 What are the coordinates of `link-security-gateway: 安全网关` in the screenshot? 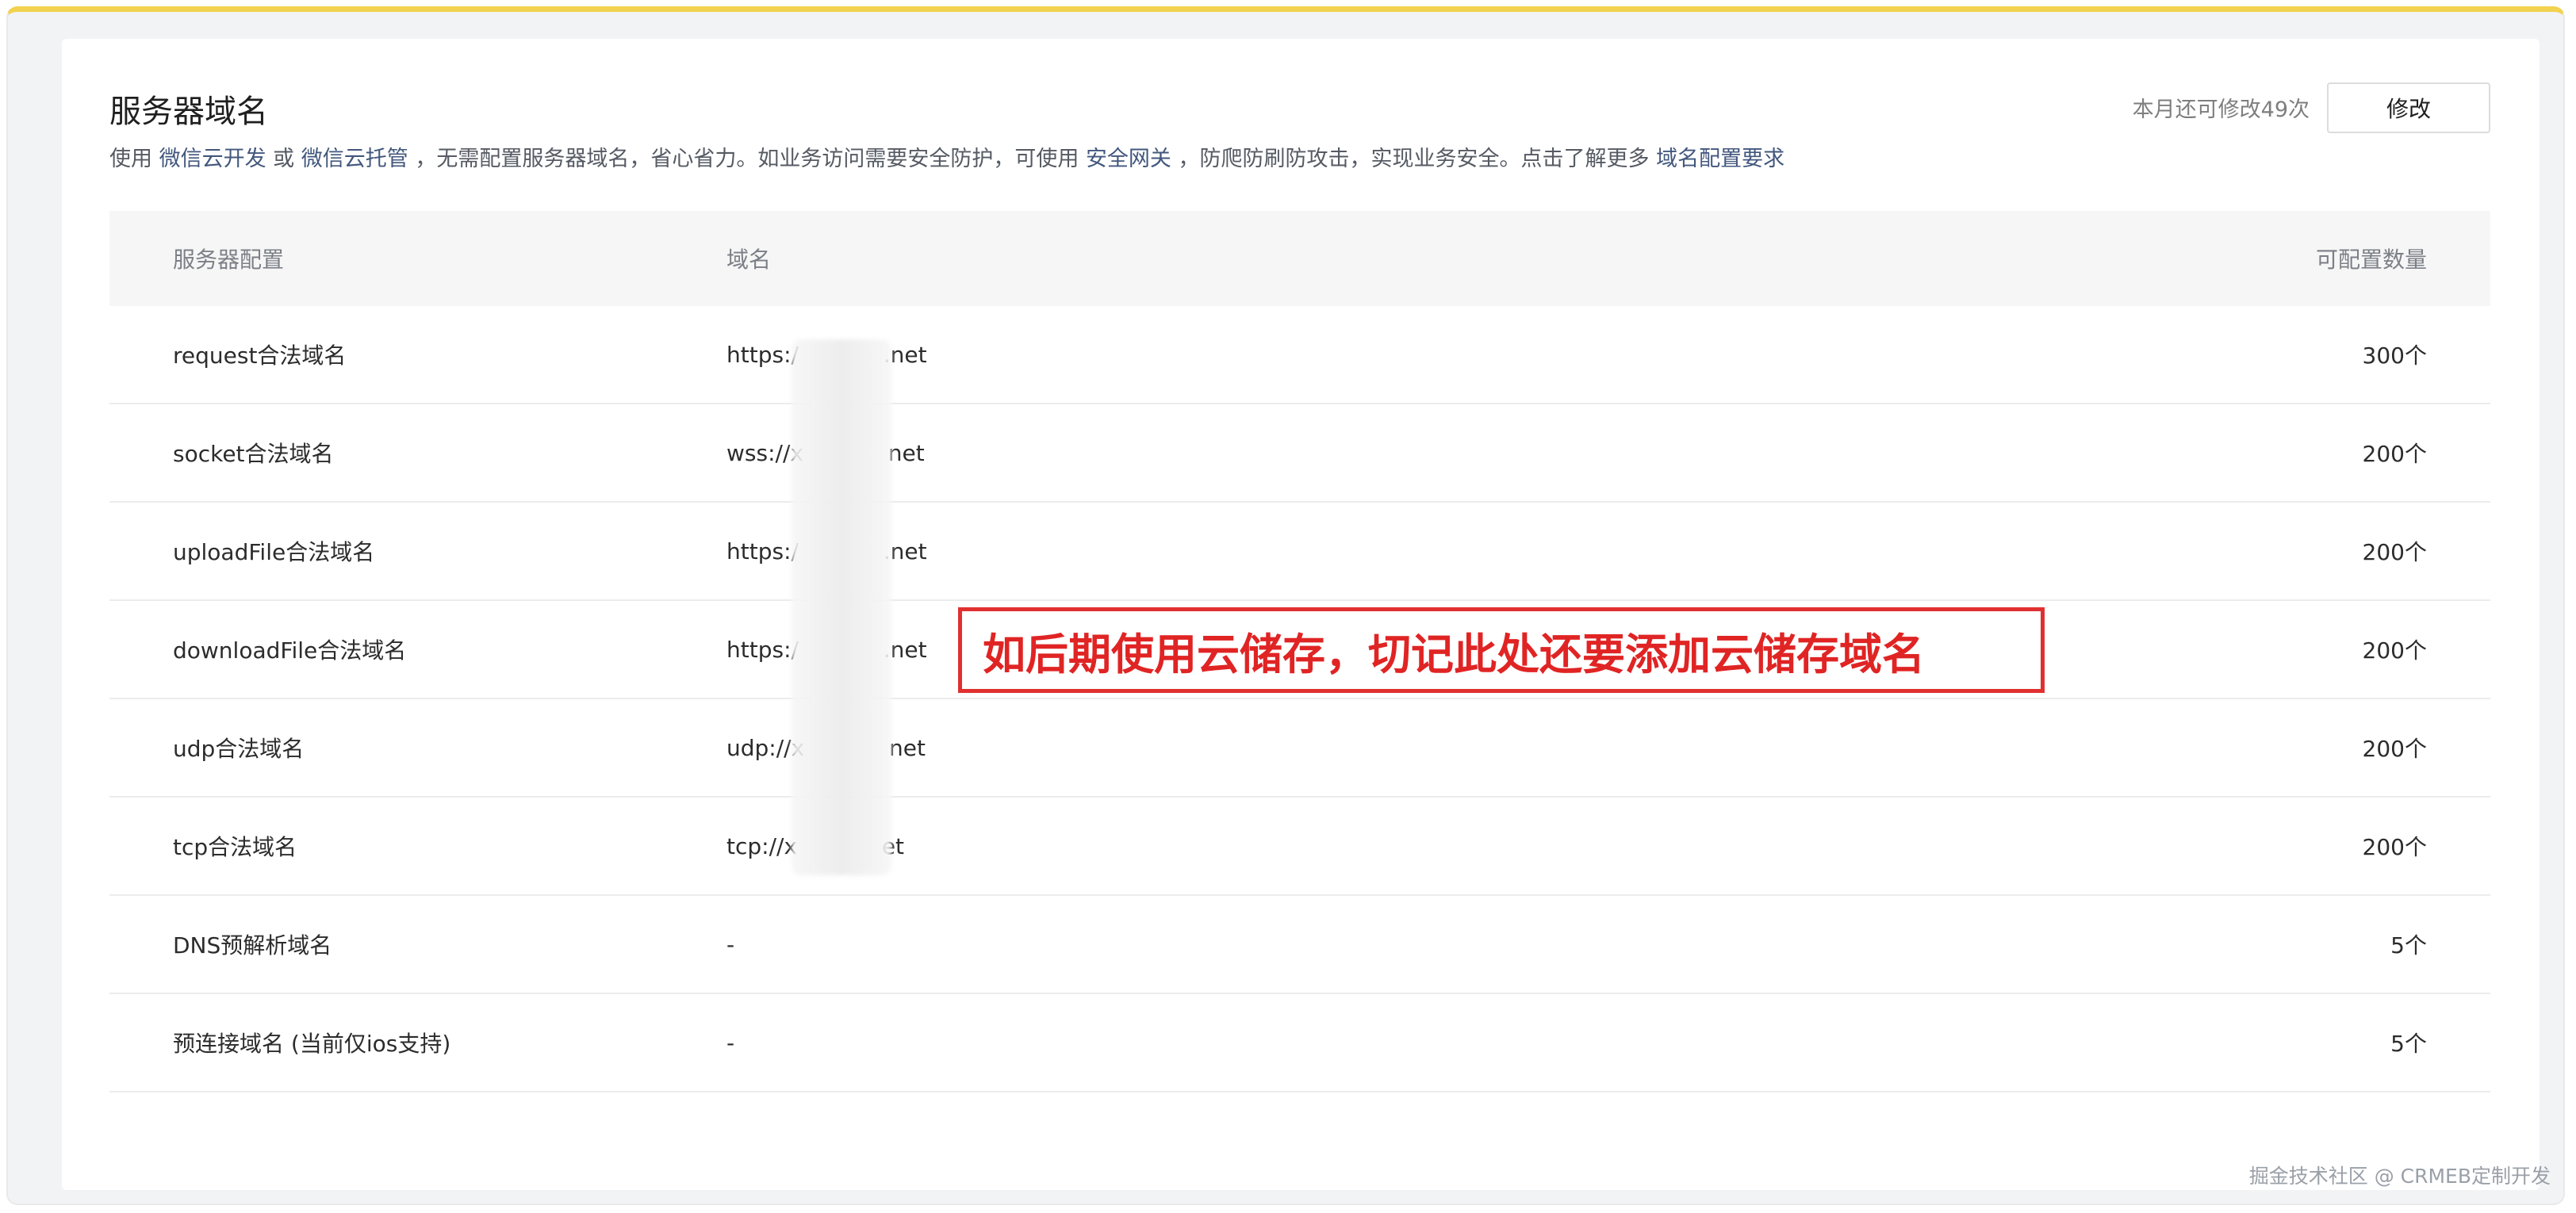 It's located at (1129, 159).